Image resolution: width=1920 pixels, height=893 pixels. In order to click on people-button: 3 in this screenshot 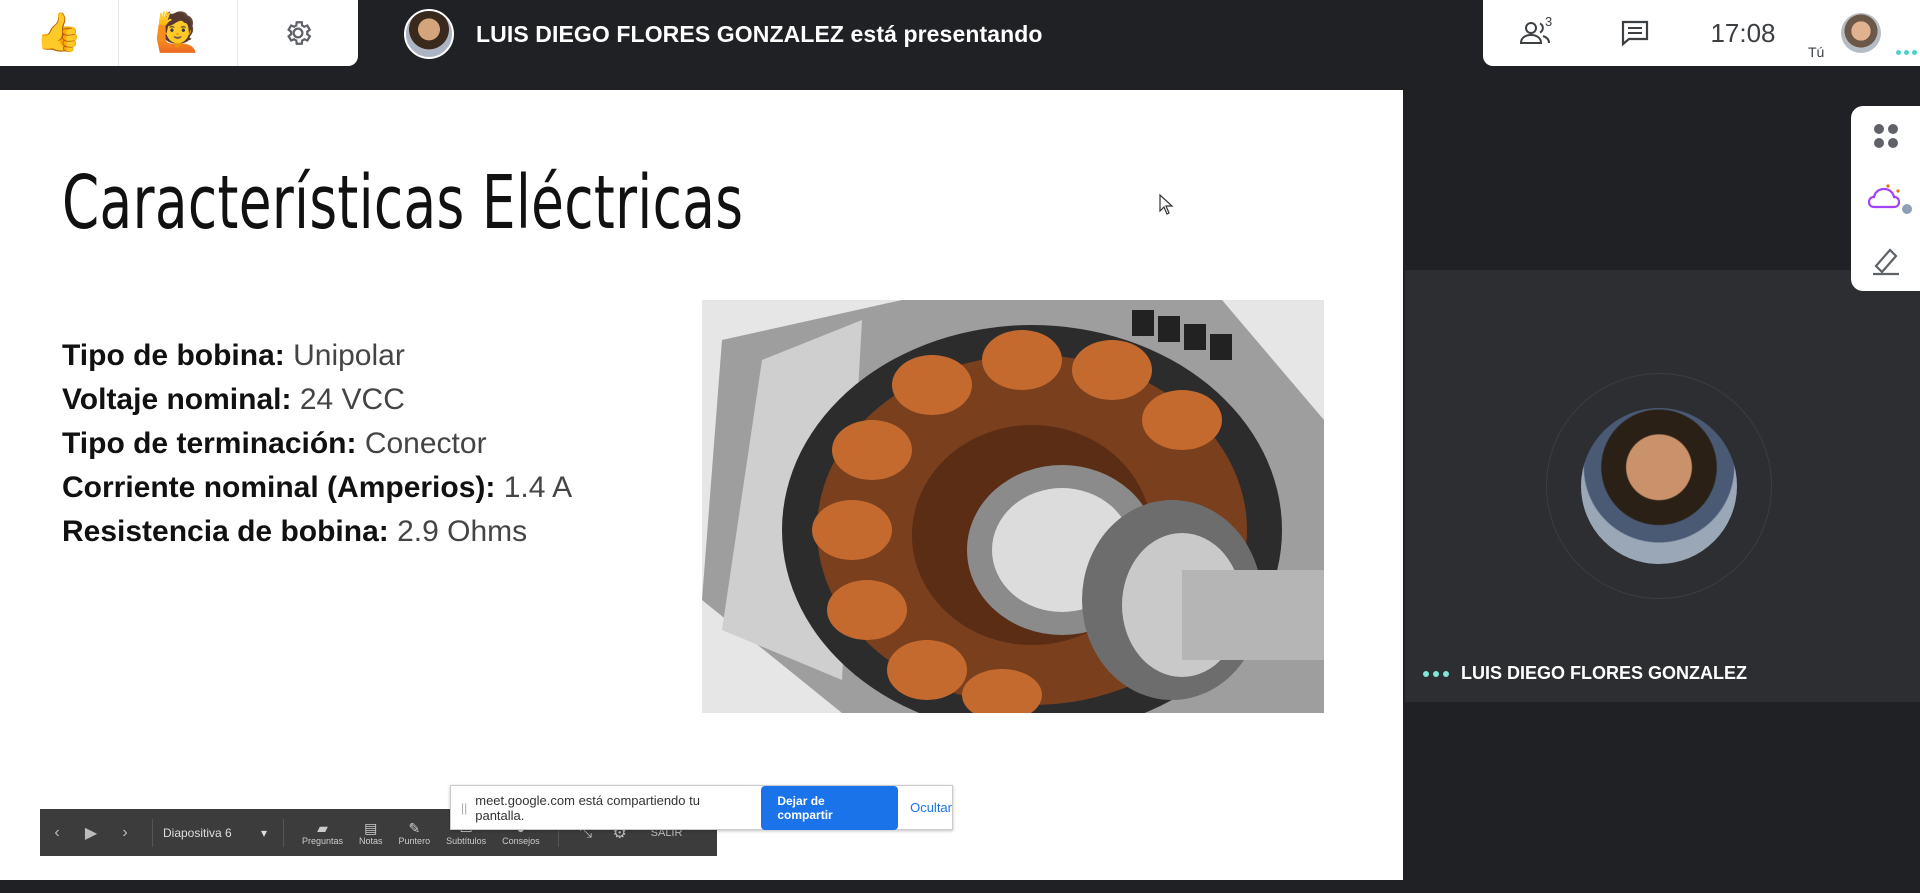, I will do `click(1535, 33)`.